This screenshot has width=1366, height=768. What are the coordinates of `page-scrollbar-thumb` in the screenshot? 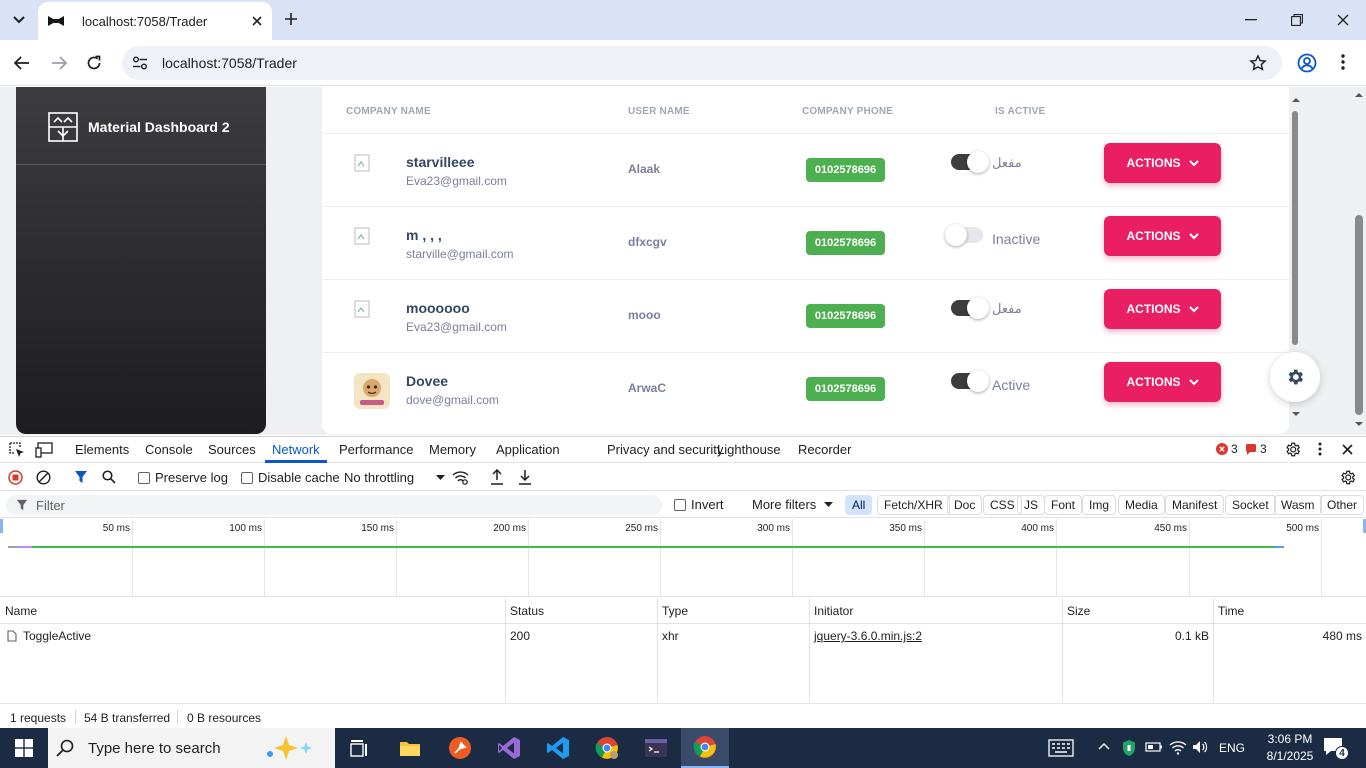 It's located at (1359, 315).